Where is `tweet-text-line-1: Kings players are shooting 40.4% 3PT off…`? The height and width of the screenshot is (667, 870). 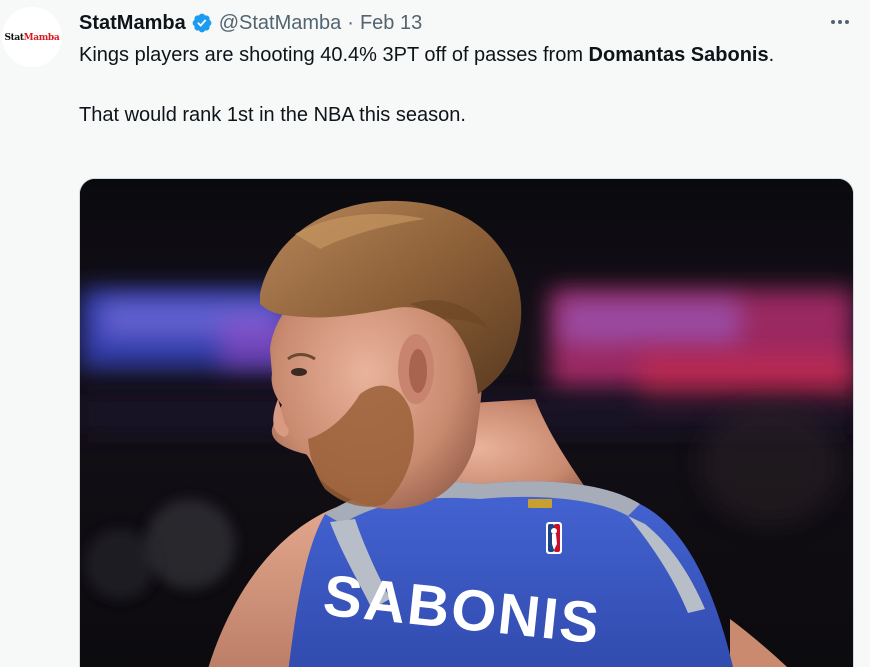
tweet-text-line-1: Kings players are shooting 40.4% 3PT off… is located at coordinates (427, 55).